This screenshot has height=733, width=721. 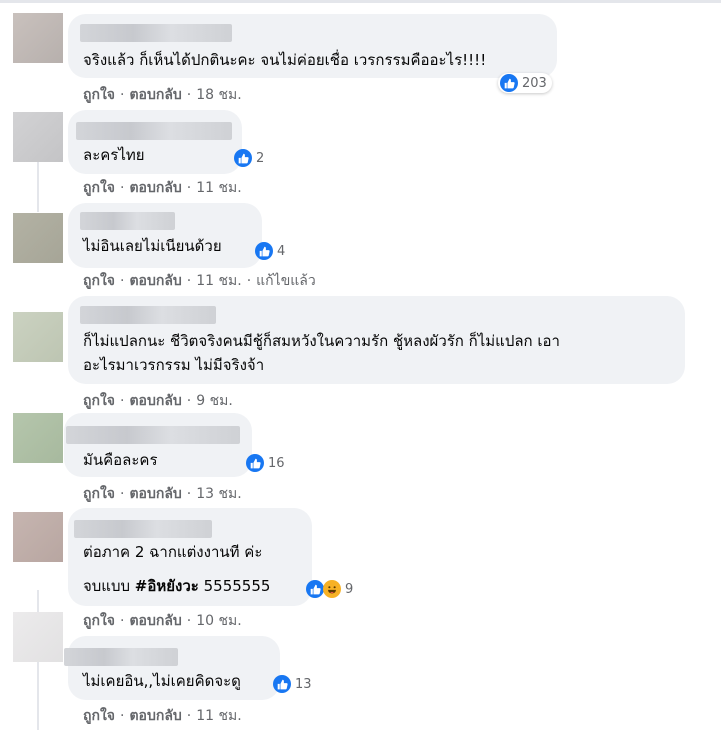 What do you see at coordinates (286, 281) in the screenshot?
I see `edited-label: แก้ไขแล้ว` at bounding box center [286, 281].